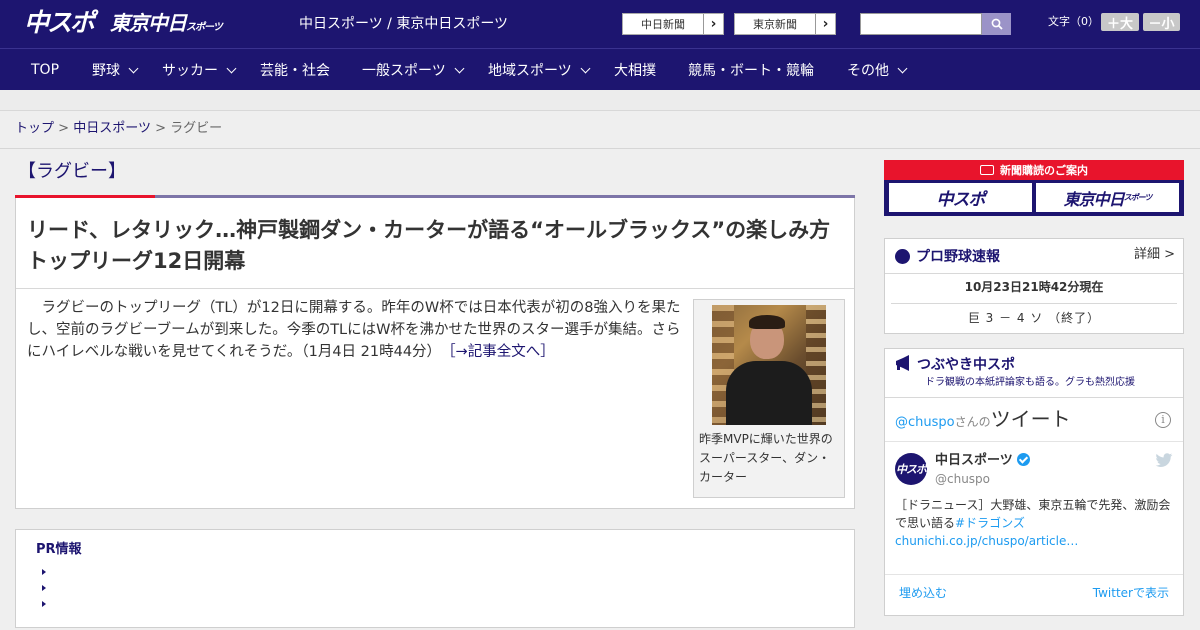 Image resolution: width=1200 pixels, height=630 pixels. What do you see at coordinates (767, 322) in the screenshot?
I see `photo-figure-hair` at bounding box center [767, 322].